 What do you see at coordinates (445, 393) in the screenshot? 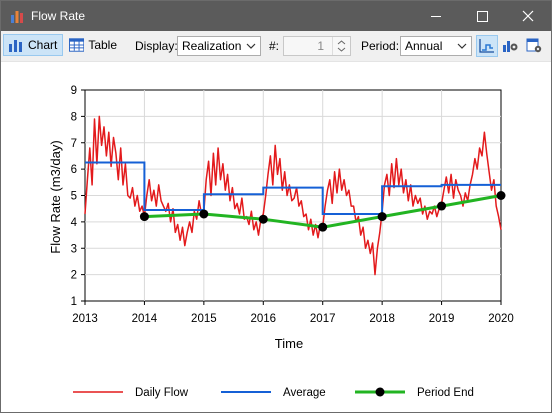
I see `legend-label: Period End` at bounding box center [445, 393].